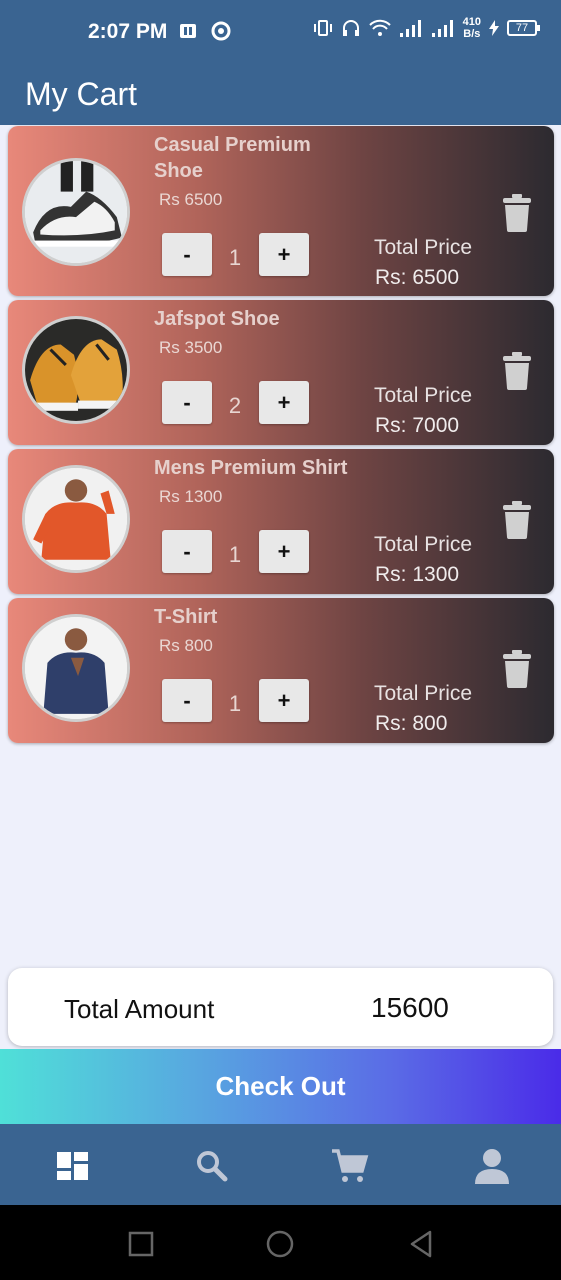 This screenshot has height=1280, width=561. I want to click on network-speed: 410 B/s, so click(471, 28).